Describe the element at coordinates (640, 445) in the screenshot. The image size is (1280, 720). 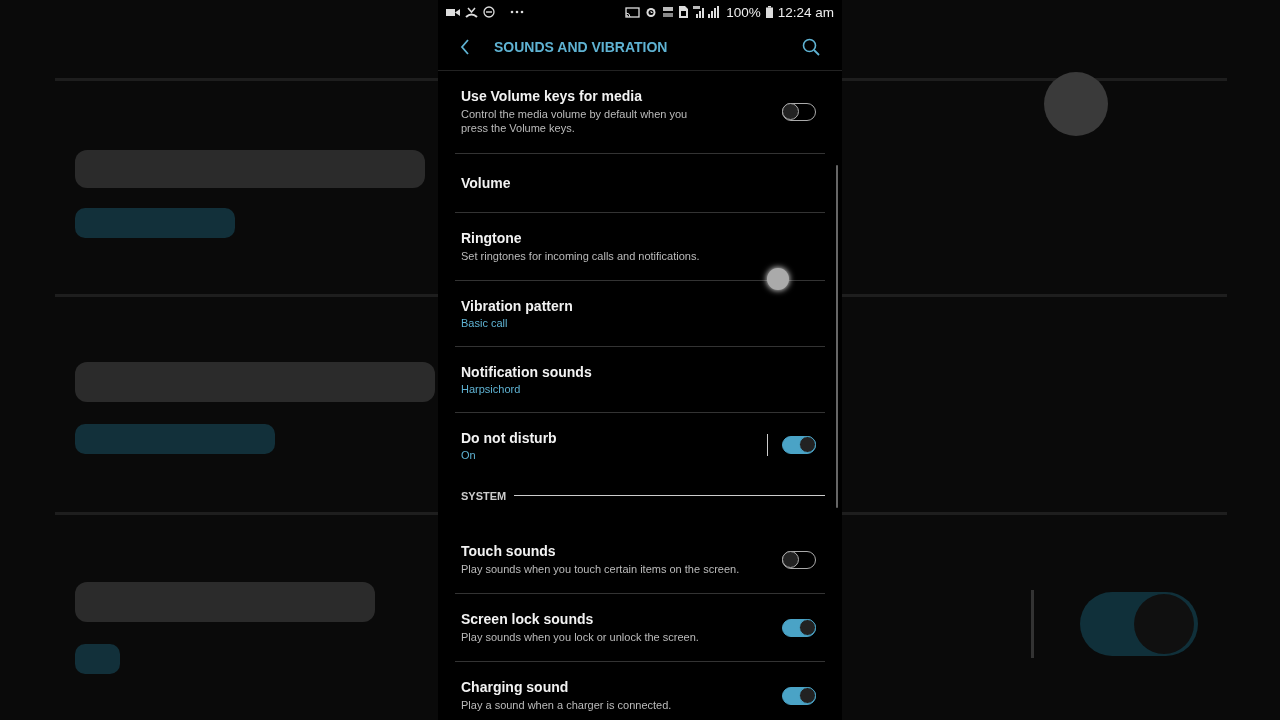
I see `settings-item: Do not disturb On` at that location.